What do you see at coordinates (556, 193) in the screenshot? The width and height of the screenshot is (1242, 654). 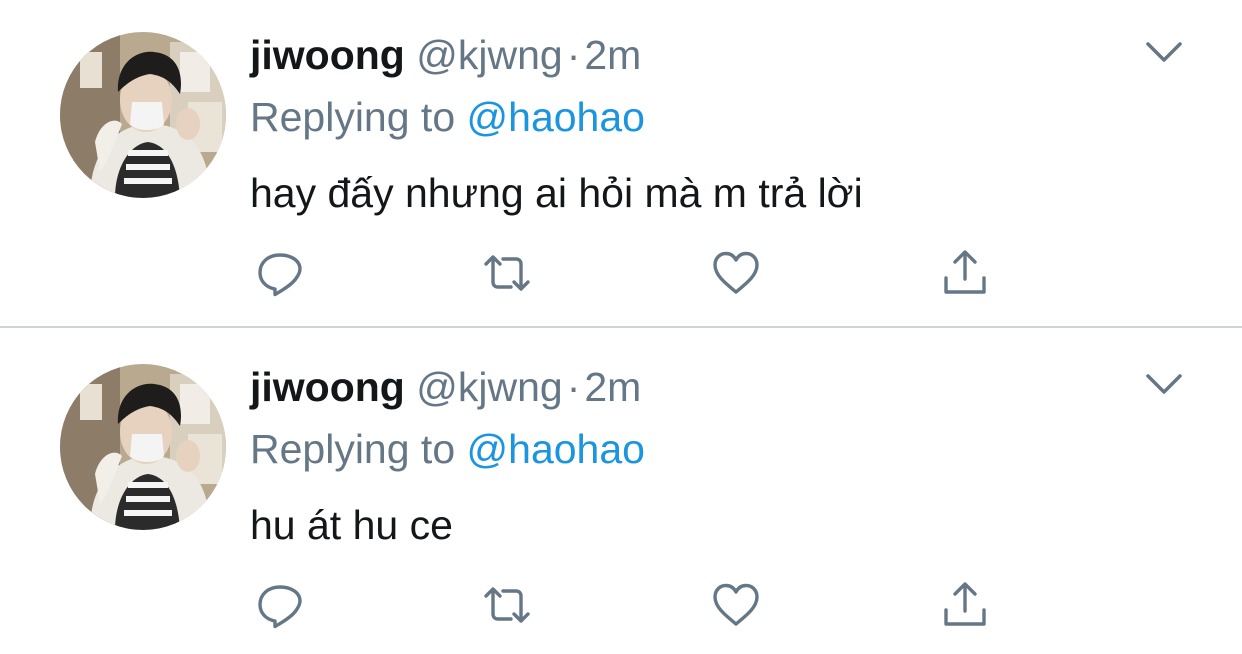 I see `tweet-text: hay đấy nhưng ai hỏi mà m trả lời` at bounding box center [556, 193].